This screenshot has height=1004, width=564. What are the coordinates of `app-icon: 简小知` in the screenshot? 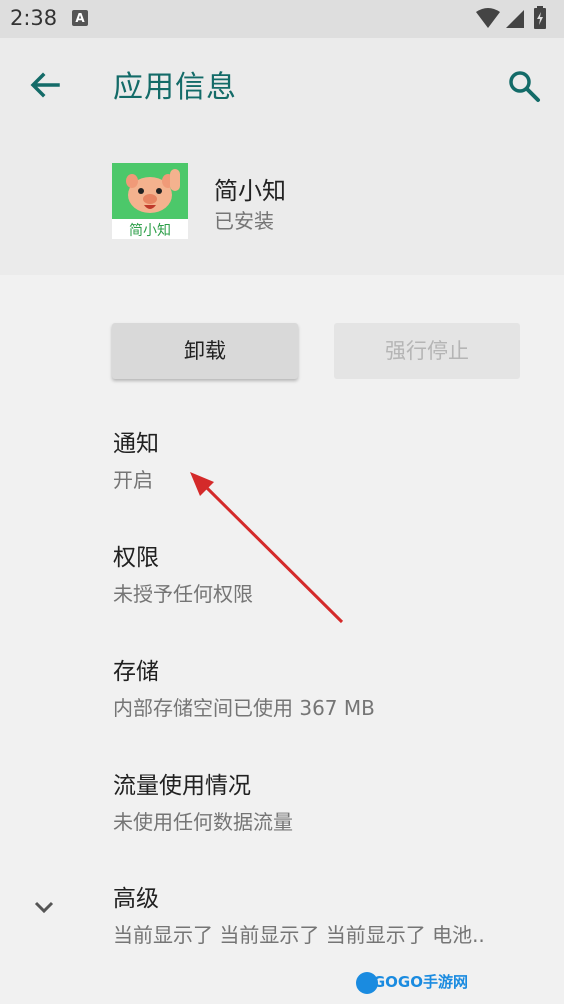 It's located at (150, 201).